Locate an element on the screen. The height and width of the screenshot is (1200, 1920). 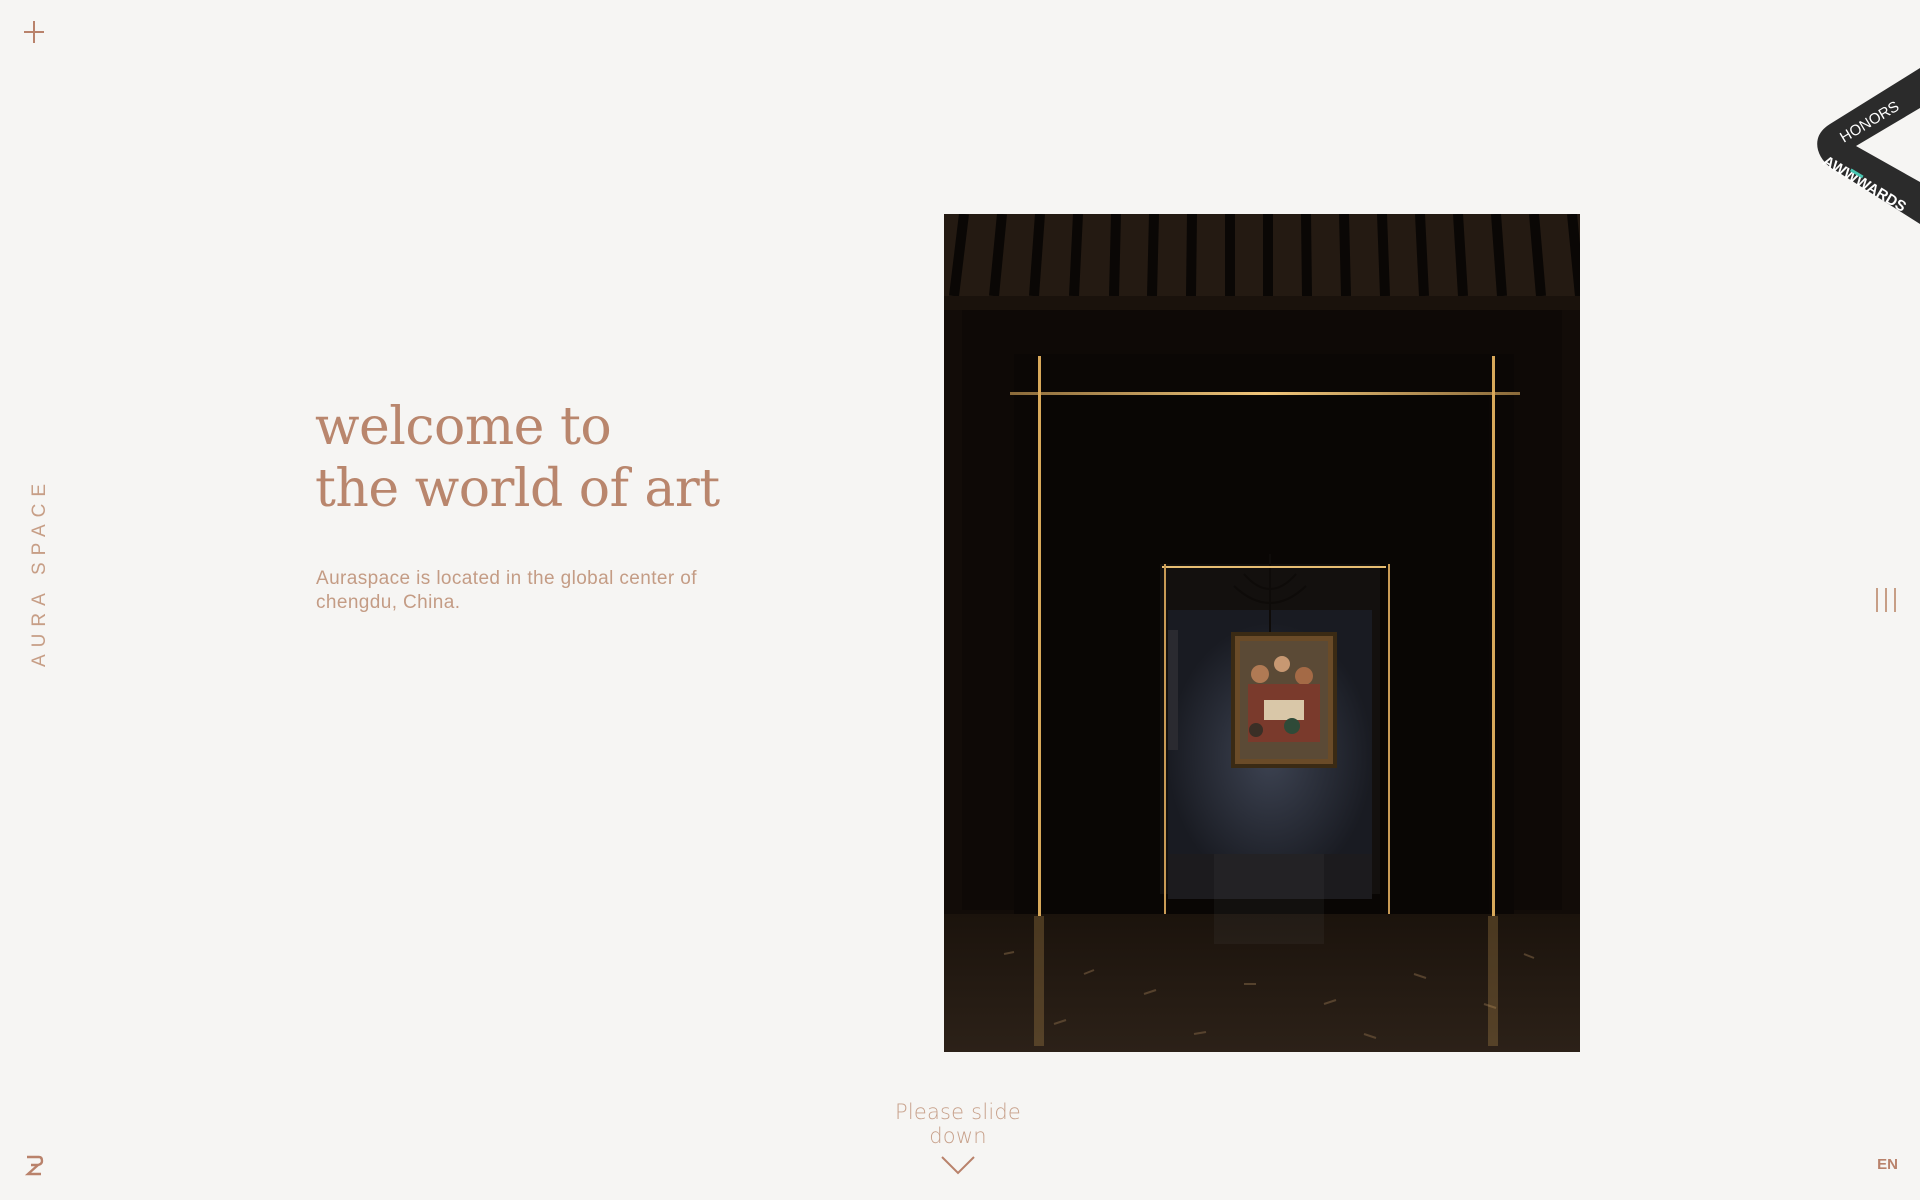
language-switch: EN is located at coordinates (1887, 1164).